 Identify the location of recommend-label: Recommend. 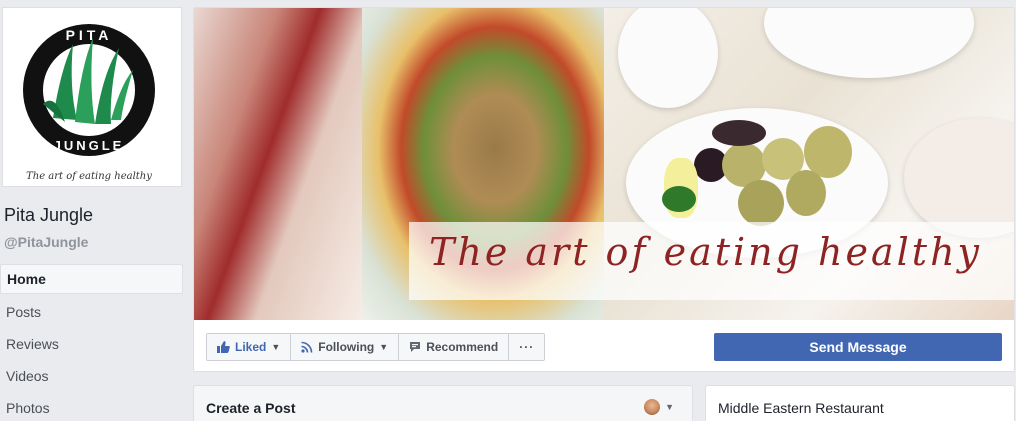
(462, 347).